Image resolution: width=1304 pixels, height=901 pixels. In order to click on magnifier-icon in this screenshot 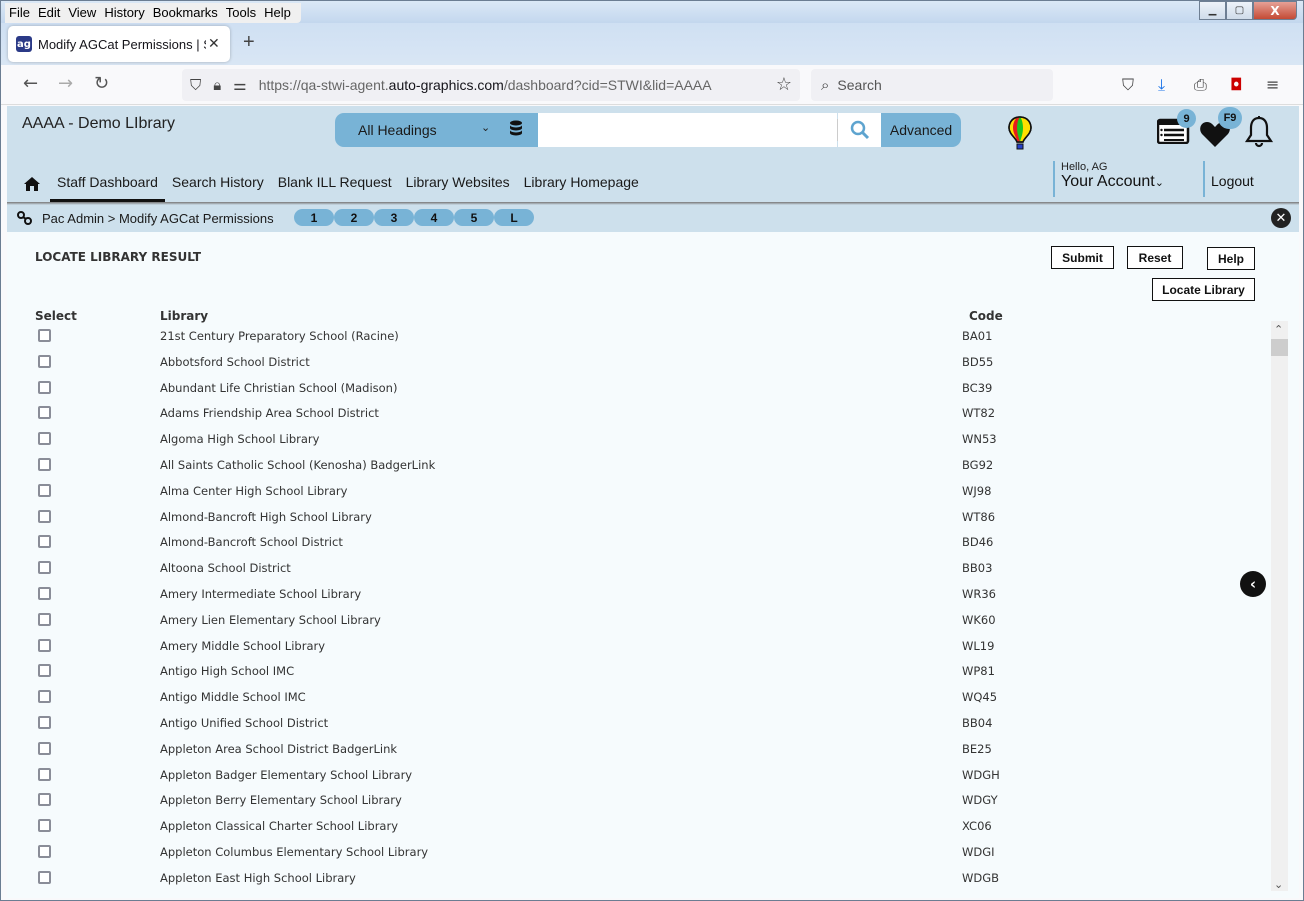, I will do `click(859, 130)`.